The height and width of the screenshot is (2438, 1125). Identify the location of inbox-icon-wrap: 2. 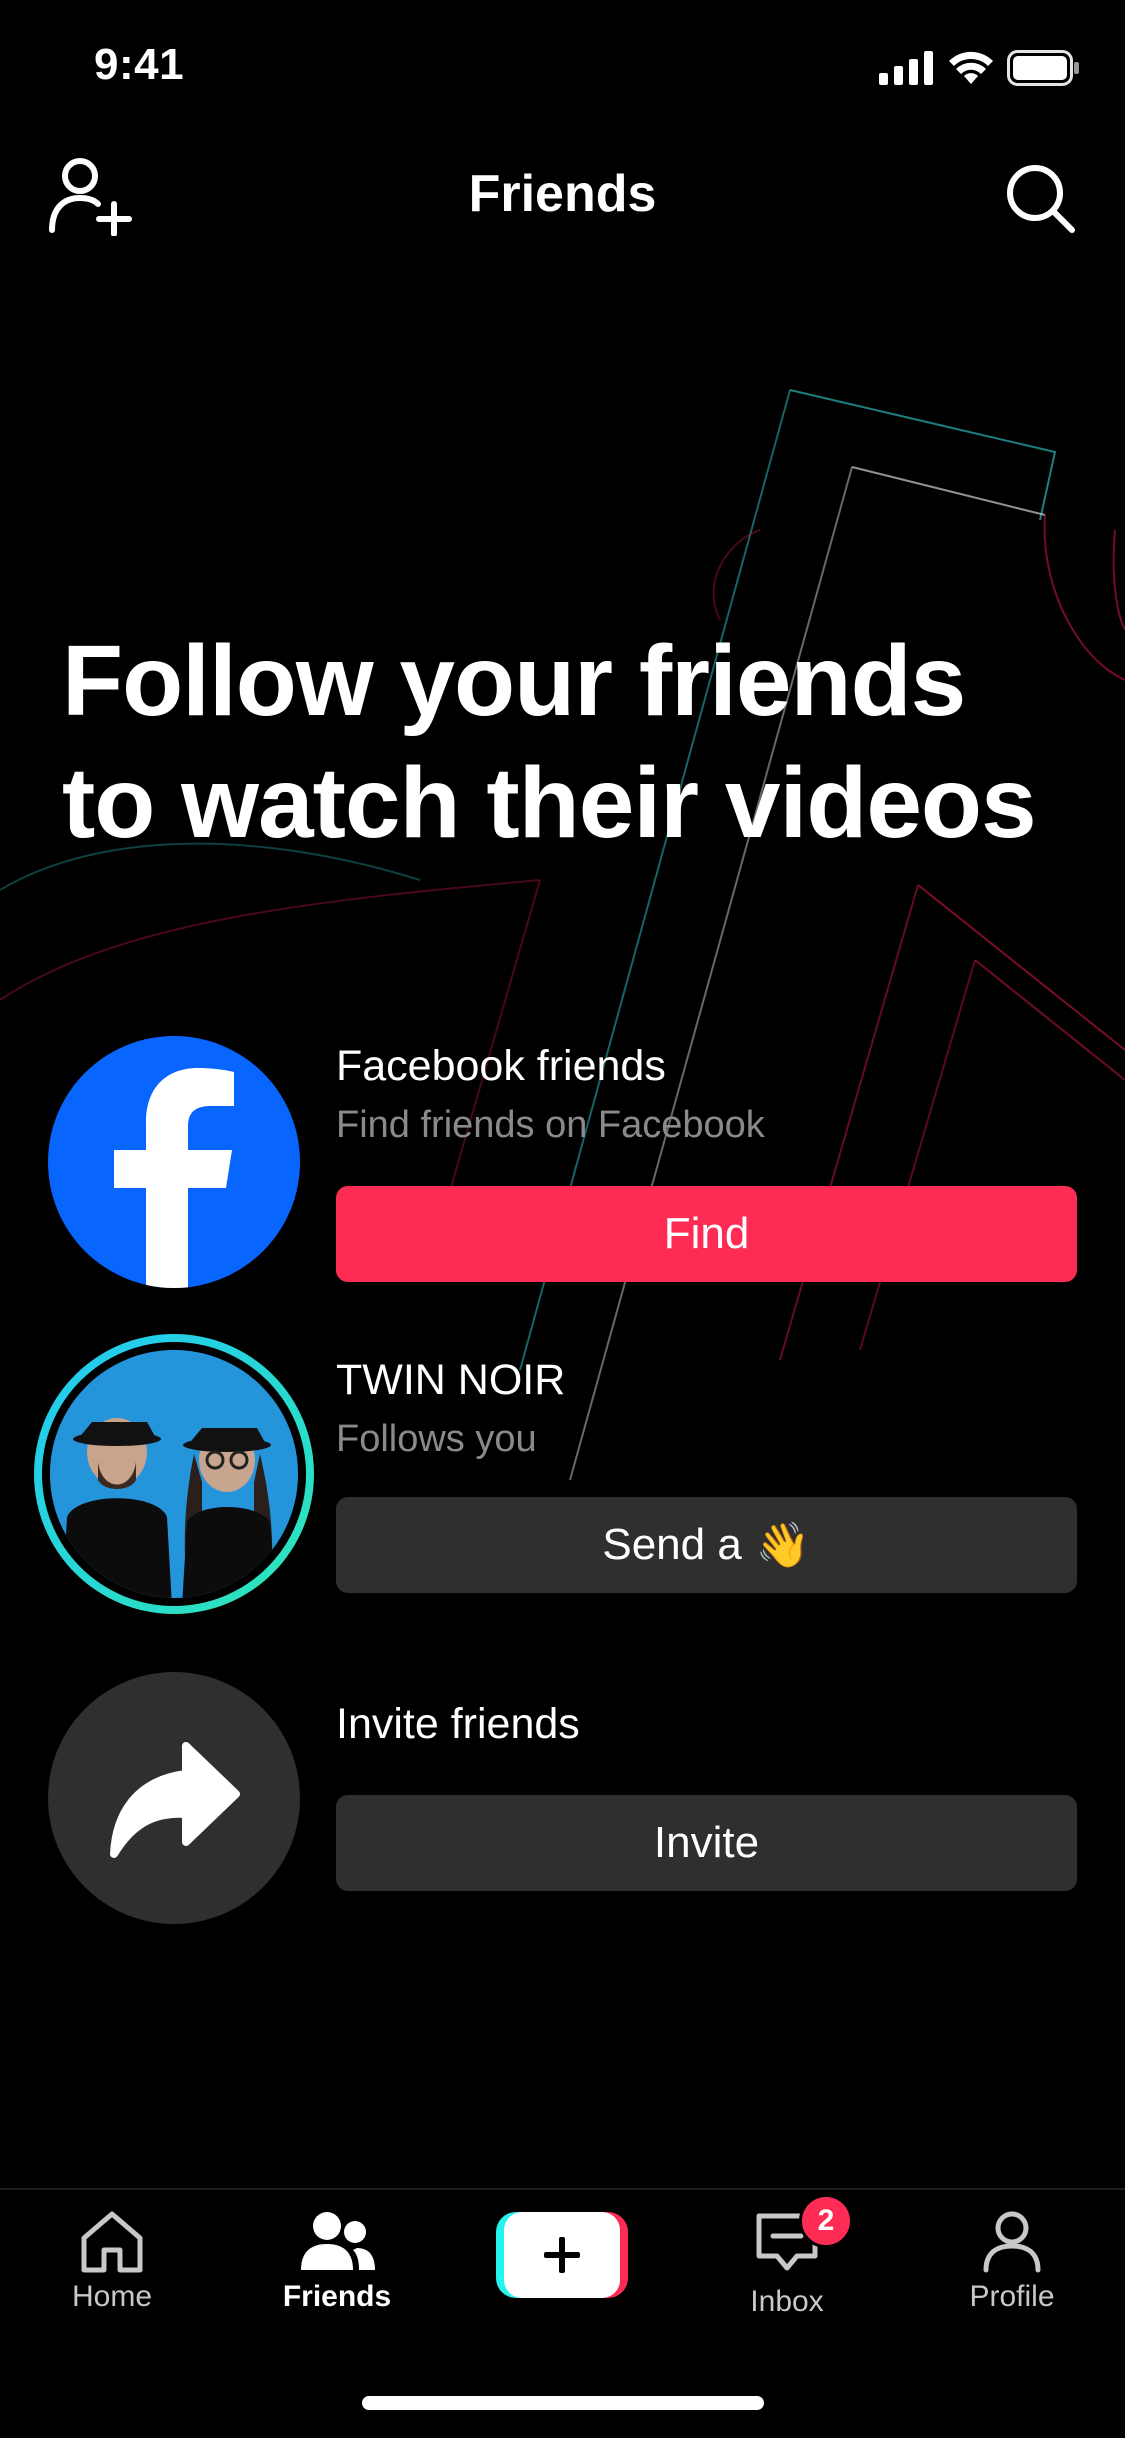
(802, 2236).